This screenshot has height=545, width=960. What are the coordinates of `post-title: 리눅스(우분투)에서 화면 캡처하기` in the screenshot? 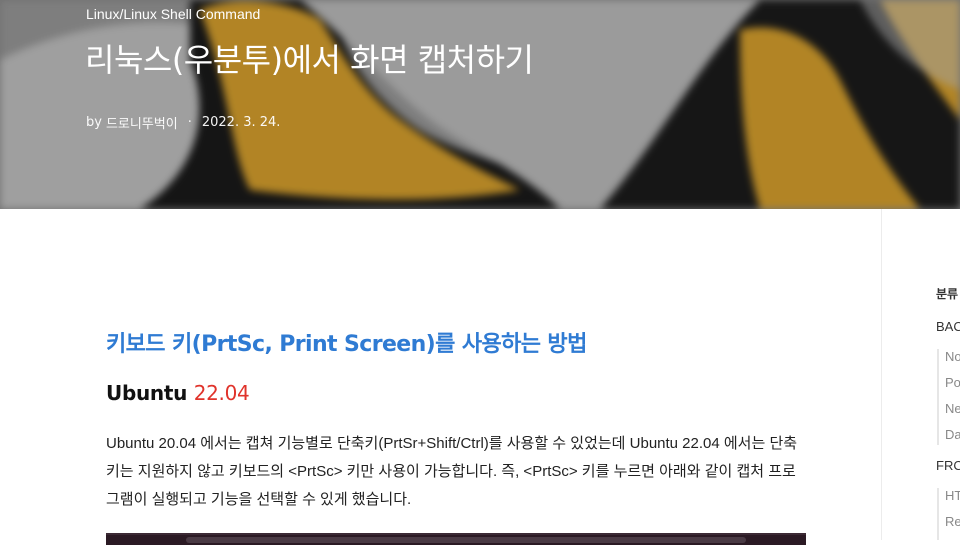 It's located at (309, 60).